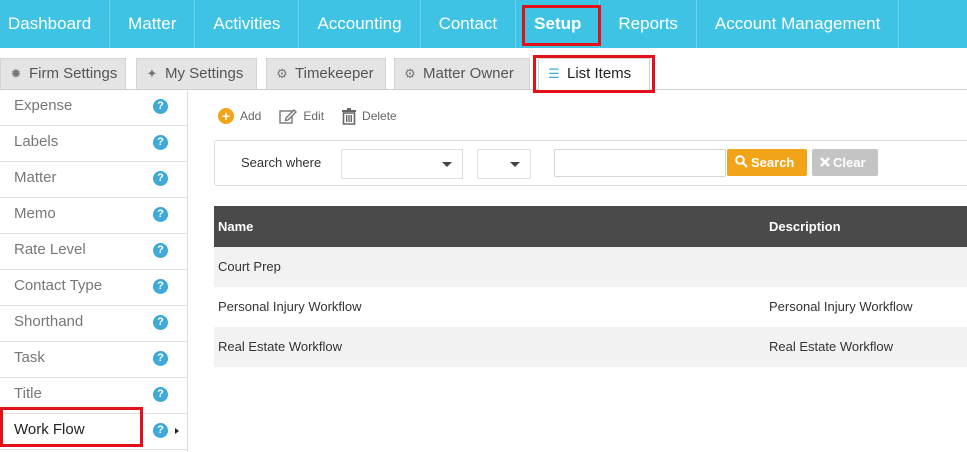  Describe the element at coordinates (36, 141) in the screenshot. I see `sidebar-item-label: Labels` at that location.